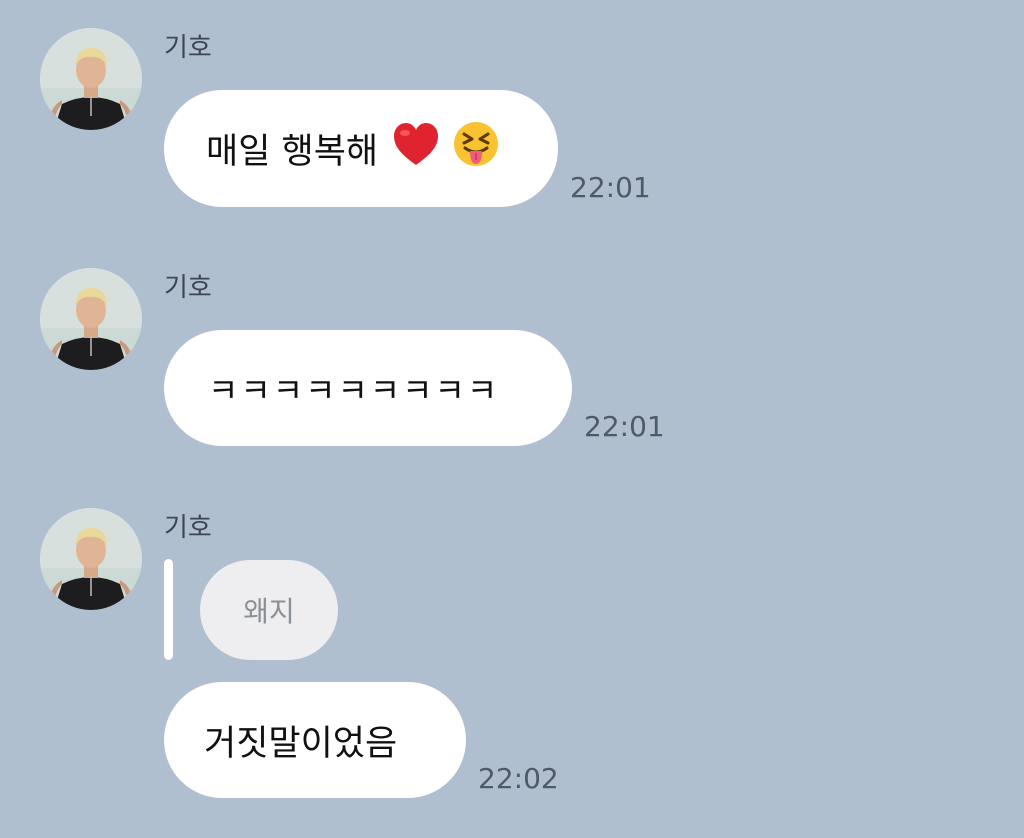  What do you see at coordinates (518, 778) in the screenshot?
I see `message-timestamp: 22:02` at bounding box center [518, 778].